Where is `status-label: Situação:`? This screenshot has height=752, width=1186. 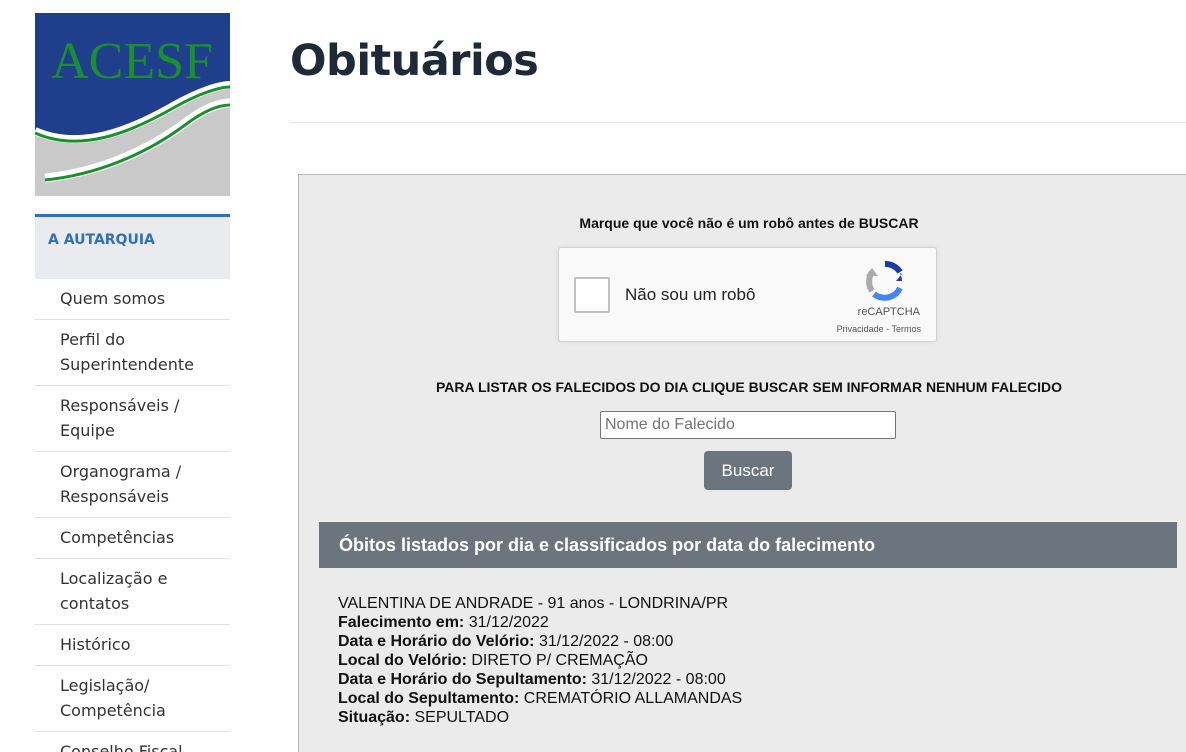 status-label: Situação: is located at coordinates (374, 717).